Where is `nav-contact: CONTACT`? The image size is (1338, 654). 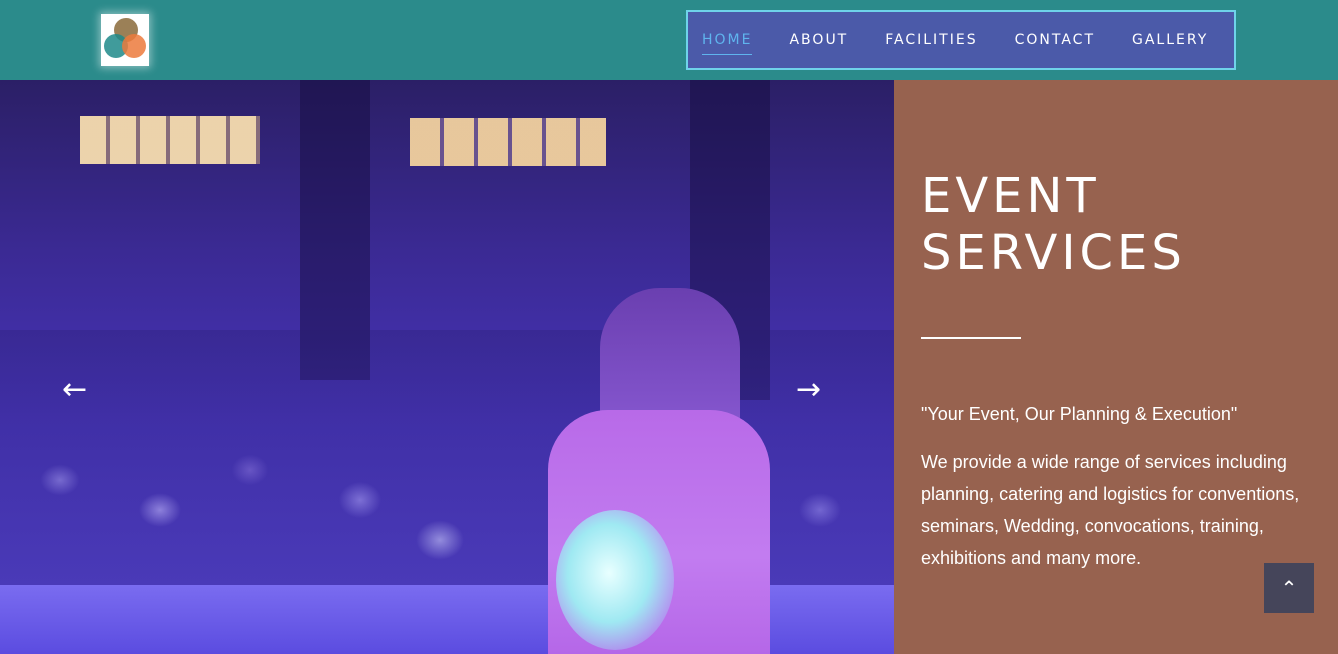 nav-contact: CONTACT is located at coordinates (1055, 40).